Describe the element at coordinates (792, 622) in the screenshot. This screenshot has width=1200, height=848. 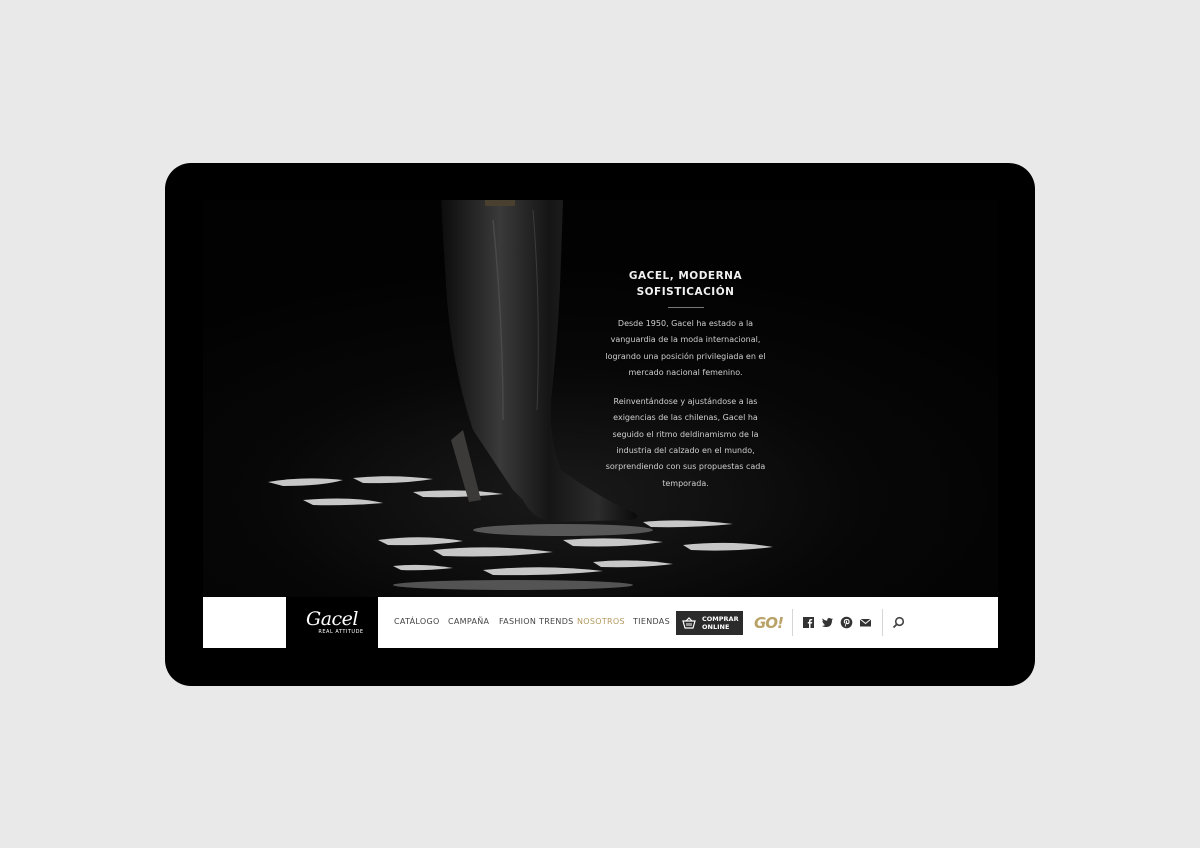
I see `nav-divider` at that location.